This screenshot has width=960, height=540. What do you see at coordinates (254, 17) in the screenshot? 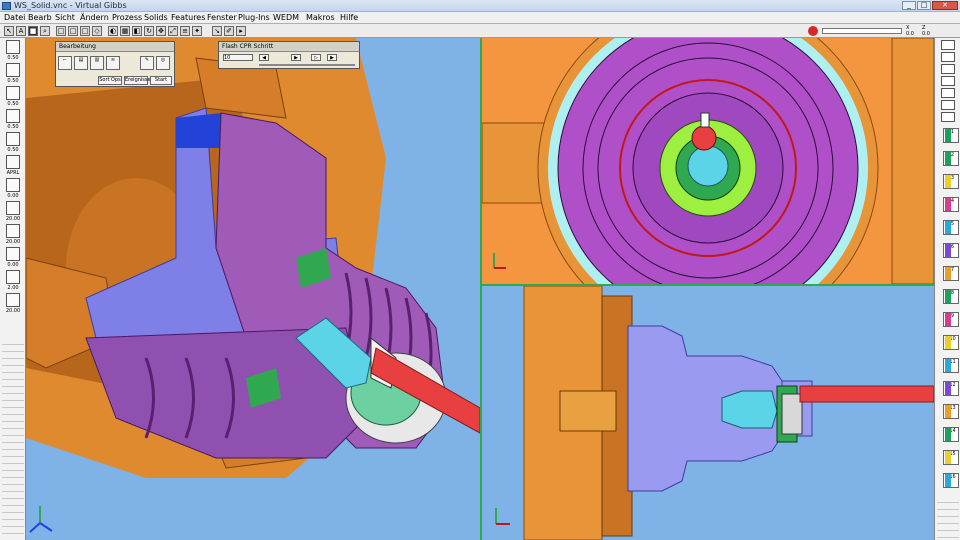
I see `menu-plugins: Plug-Ins` at bounding box center [254, 17].